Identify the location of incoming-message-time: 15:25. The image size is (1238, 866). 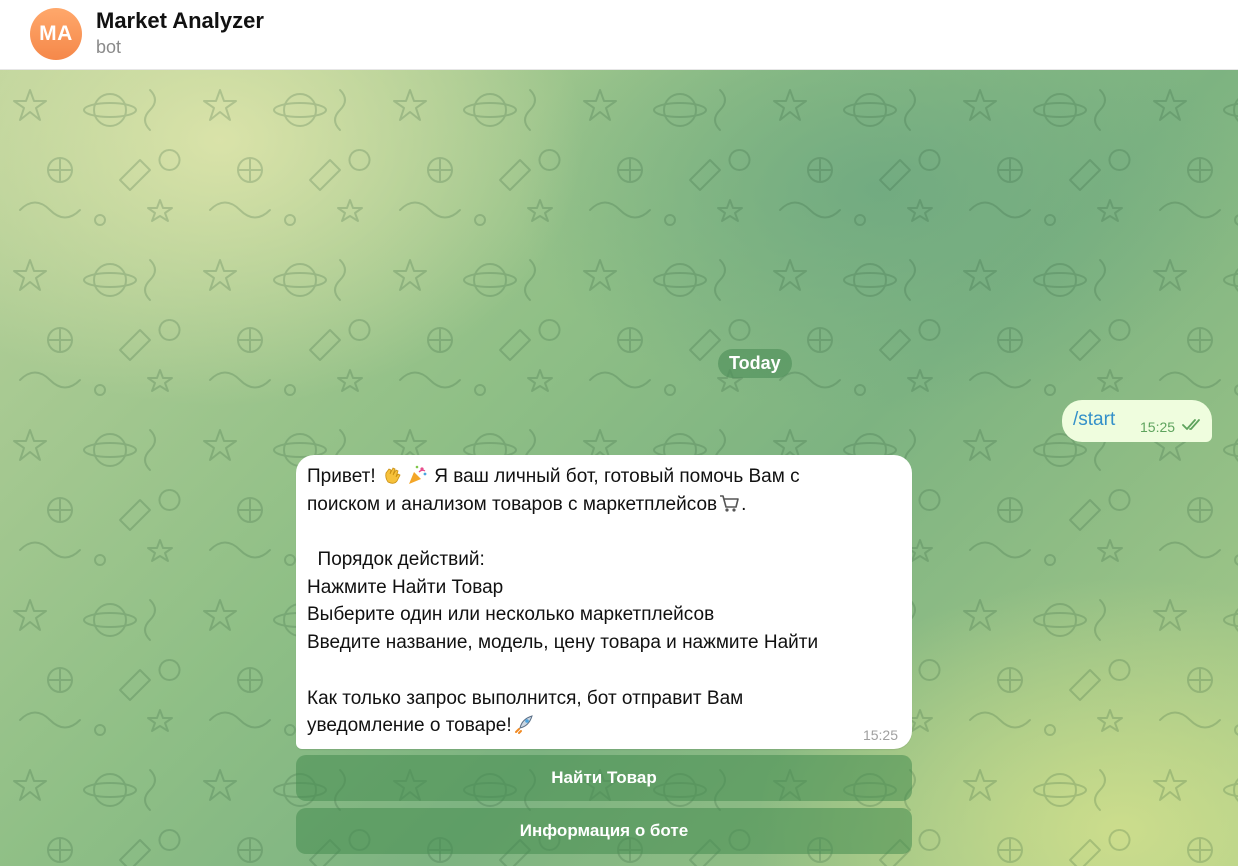
(880, 735).